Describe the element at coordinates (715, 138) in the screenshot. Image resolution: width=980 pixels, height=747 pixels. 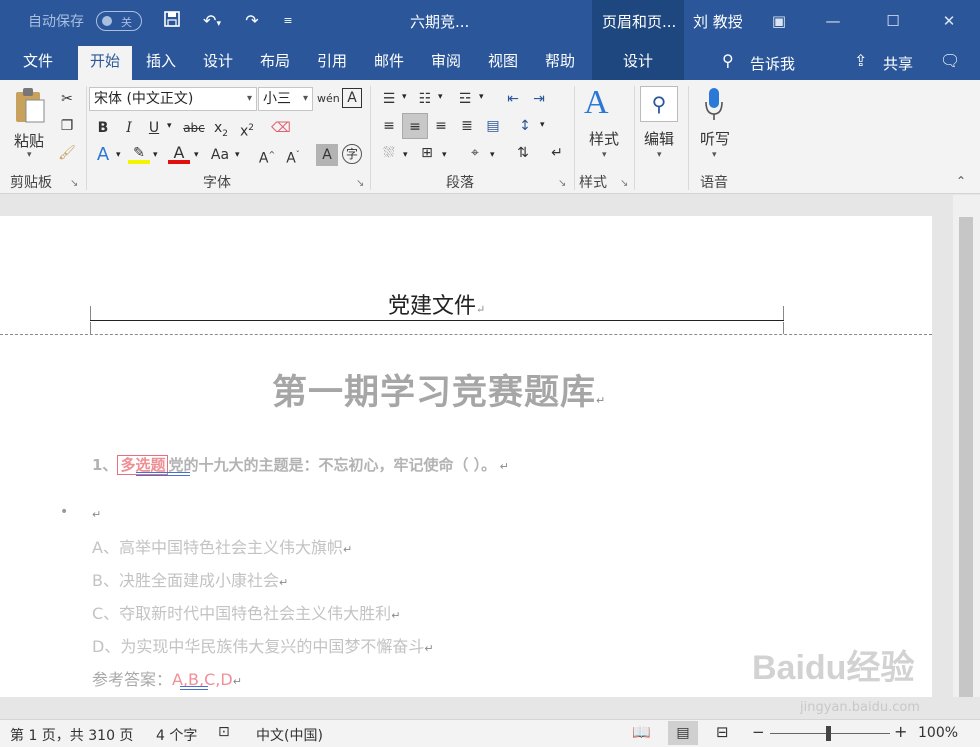
I see `dictate-button: 听写` at that location.